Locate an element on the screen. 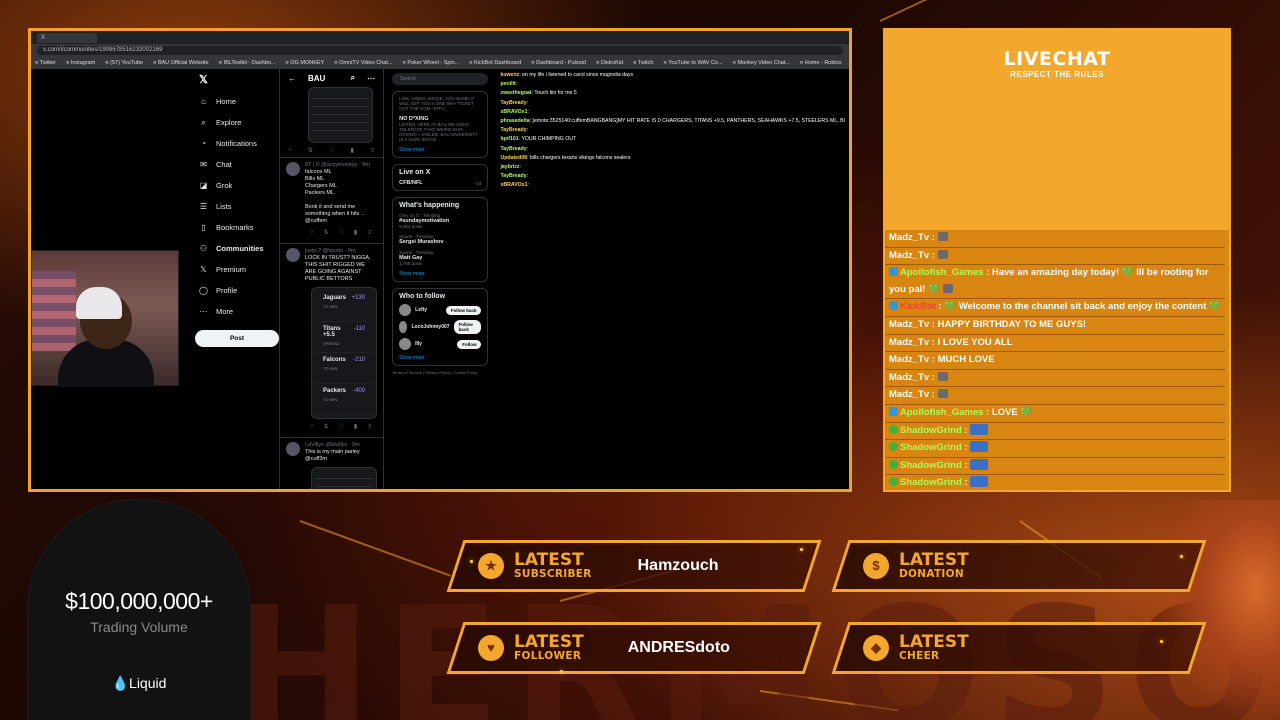 The height and width of the screenshot is (720, 1280). bookmark-item: OG MONKEY is located at coordinates (304, 63).